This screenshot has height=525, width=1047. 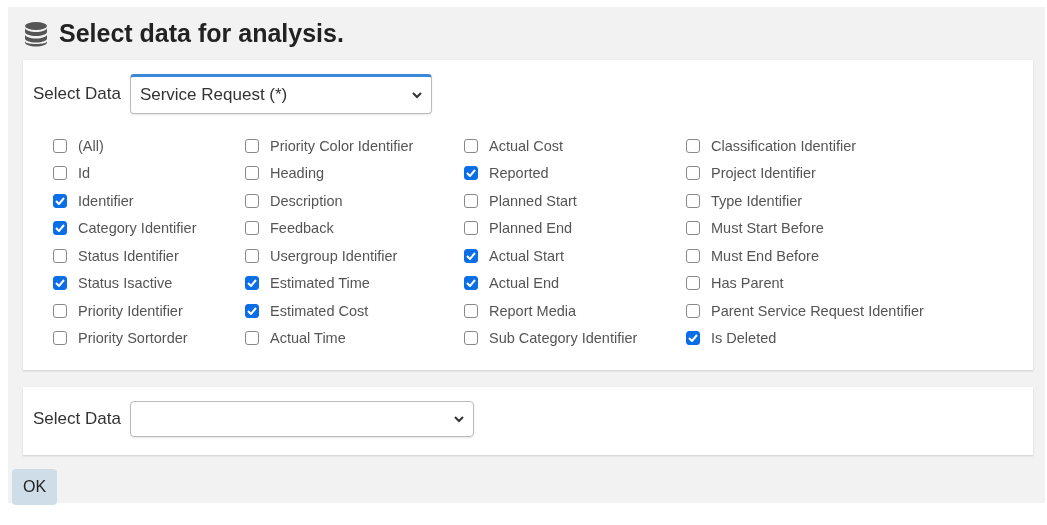 I want to click on checkbox-label: (All), so click(x=91, y=145).